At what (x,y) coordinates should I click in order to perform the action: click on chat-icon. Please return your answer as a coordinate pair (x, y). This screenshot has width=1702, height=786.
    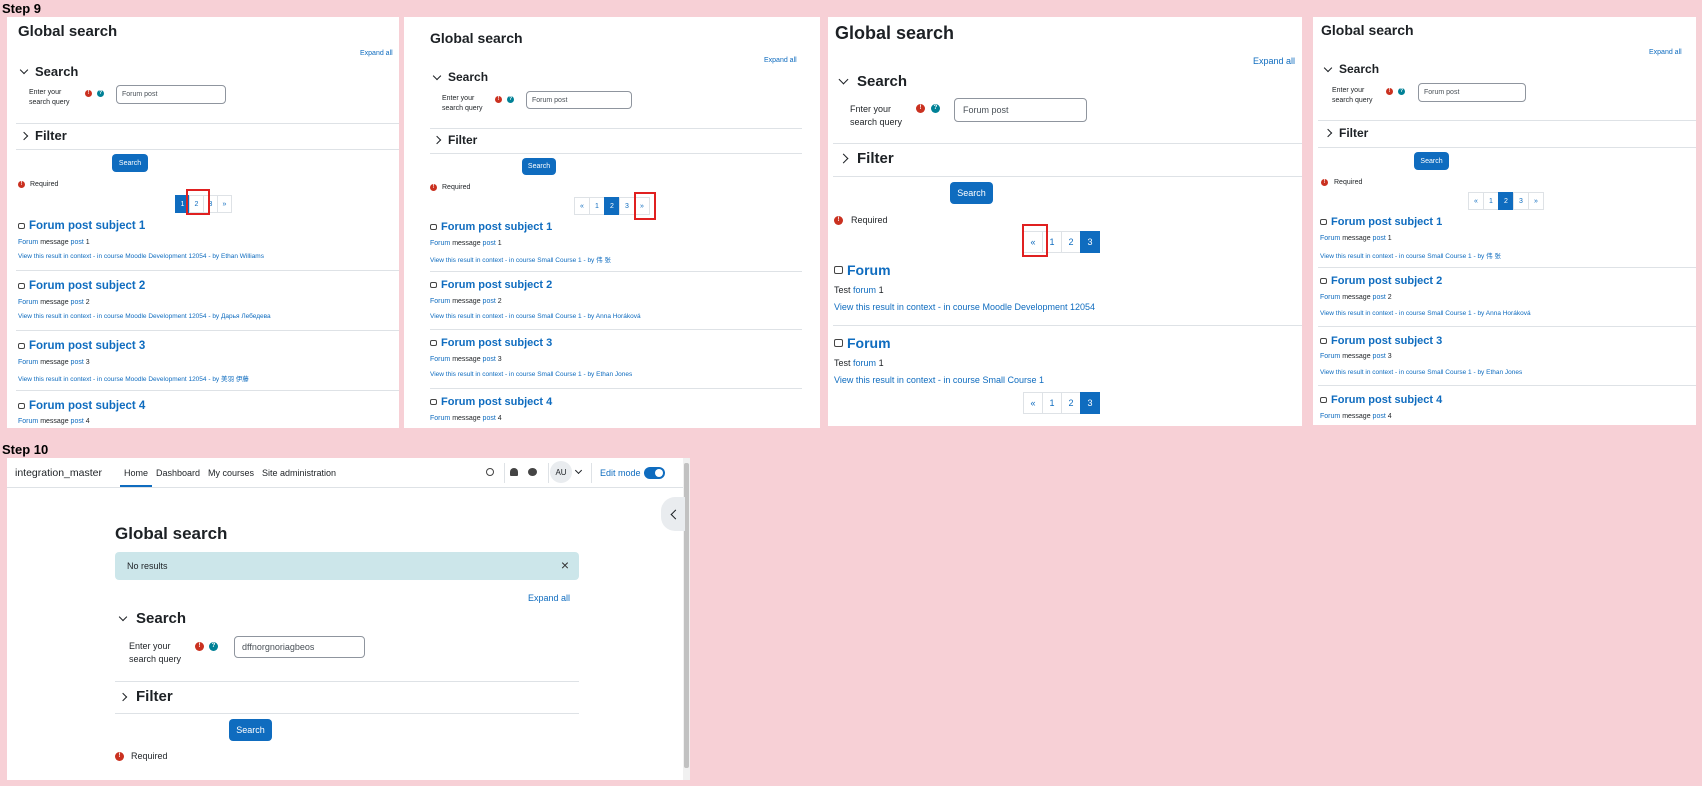
    Looking at the image, I should click on (532, 472).